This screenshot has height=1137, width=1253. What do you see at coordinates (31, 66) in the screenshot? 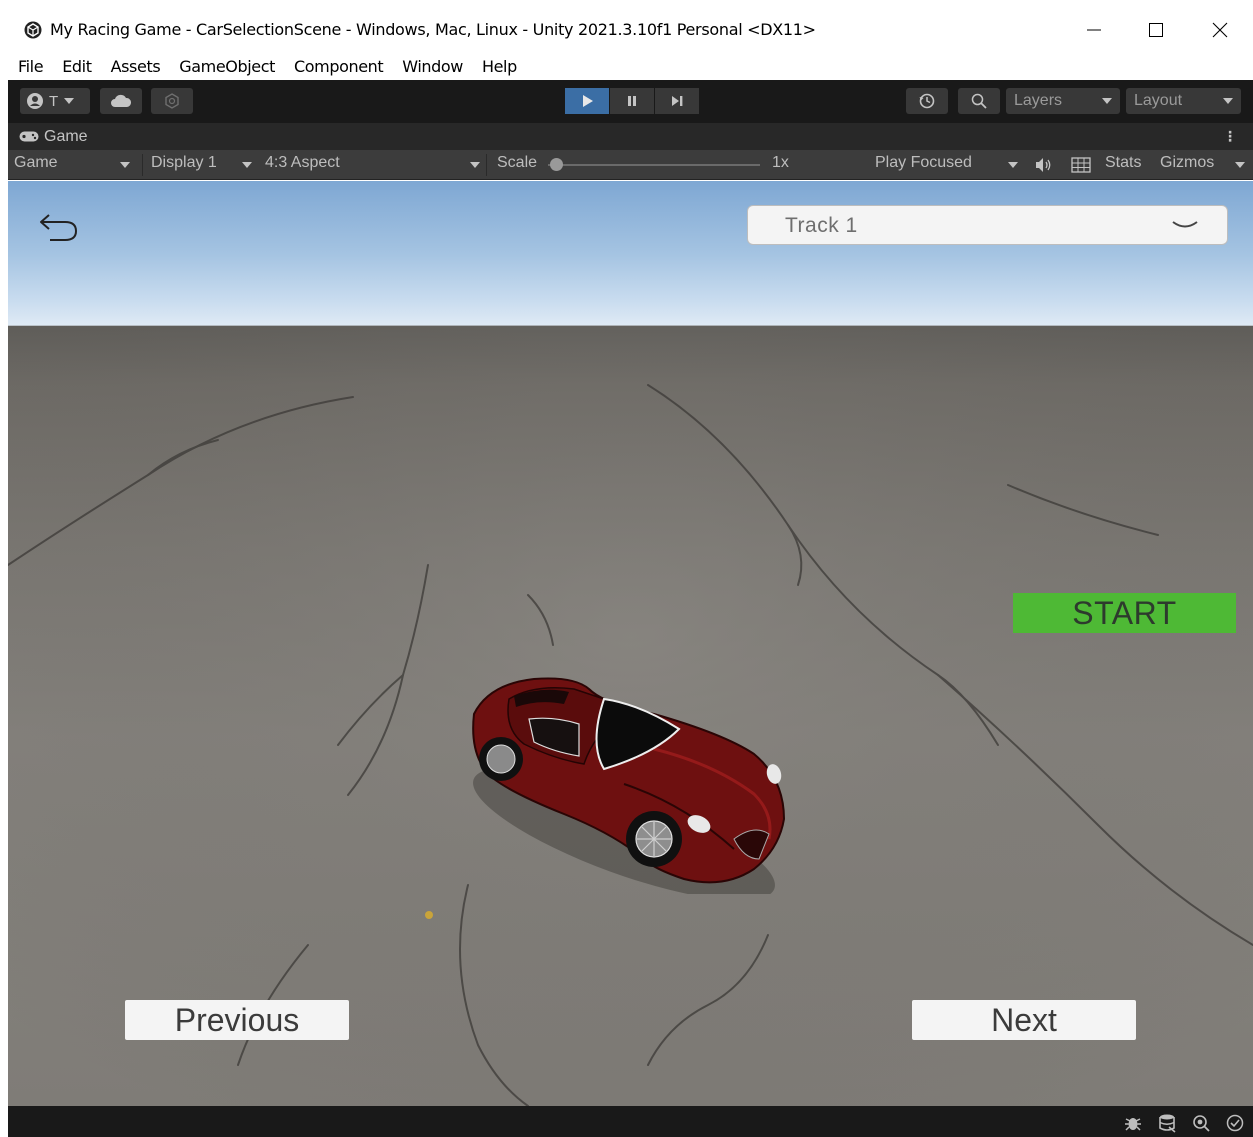
I see `menu-file: File` at bounding box center [31, 66].